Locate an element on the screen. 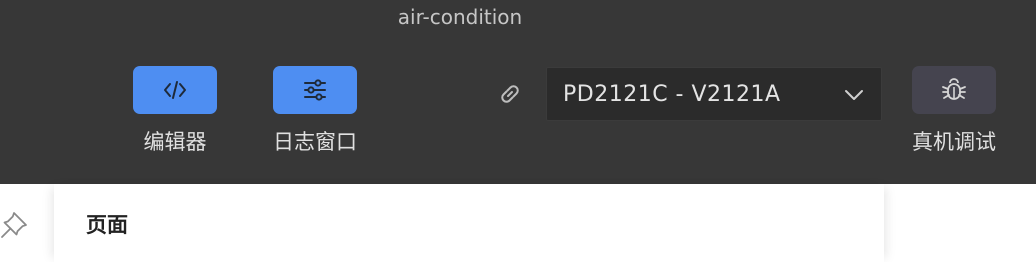 The image size is (1036, 262). device-debug-button is located at coordinates (954, 90).